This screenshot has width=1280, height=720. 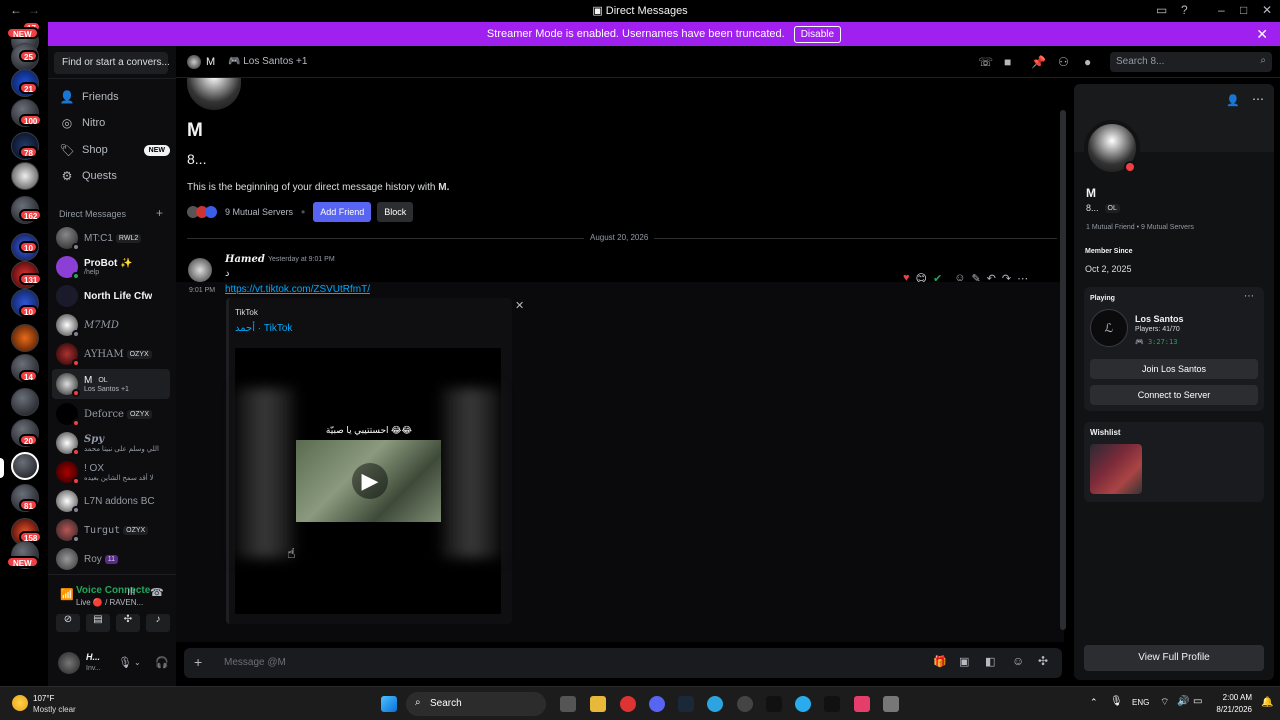 I want to click on volume-icon: 🔊, so click(x=1183, y=701).